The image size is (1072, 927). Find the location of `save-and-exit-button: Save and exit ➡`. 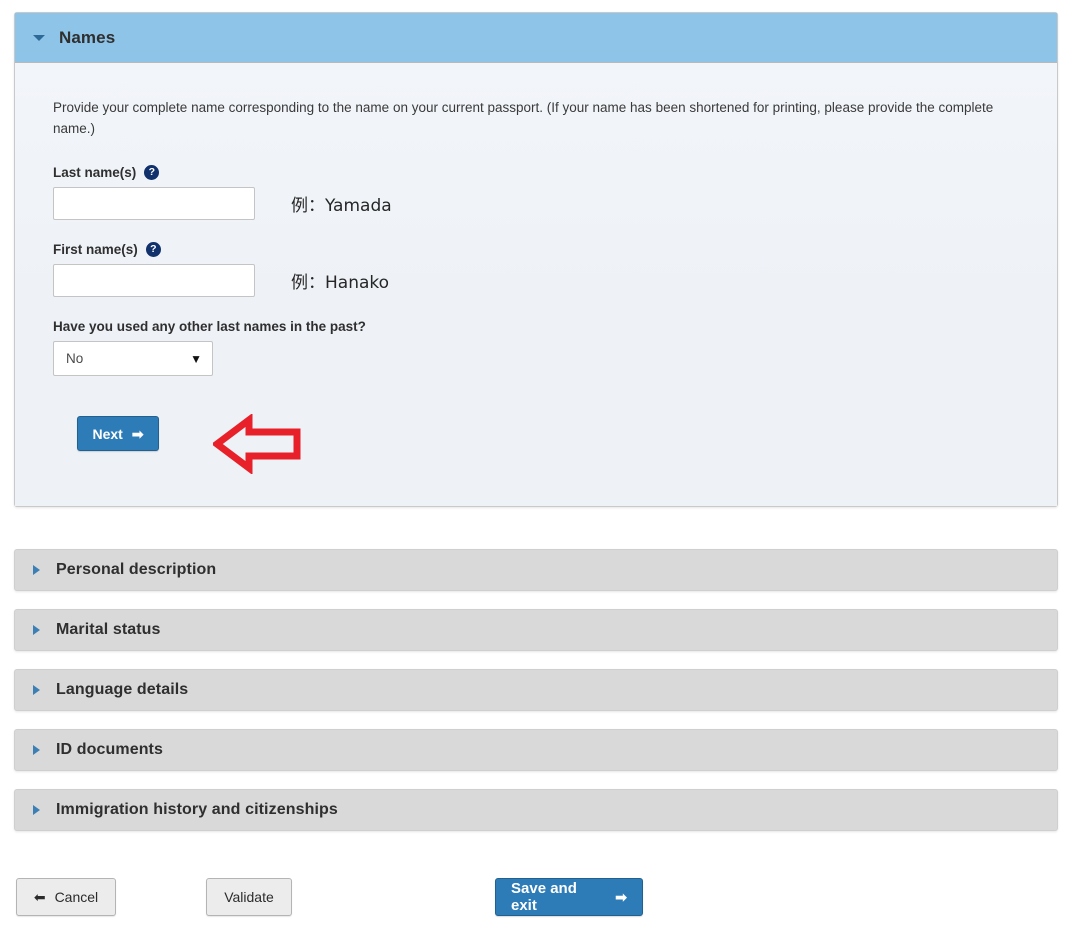

save-and-exit-button: Save and exit ➡ is located at coordinates (569, 897).